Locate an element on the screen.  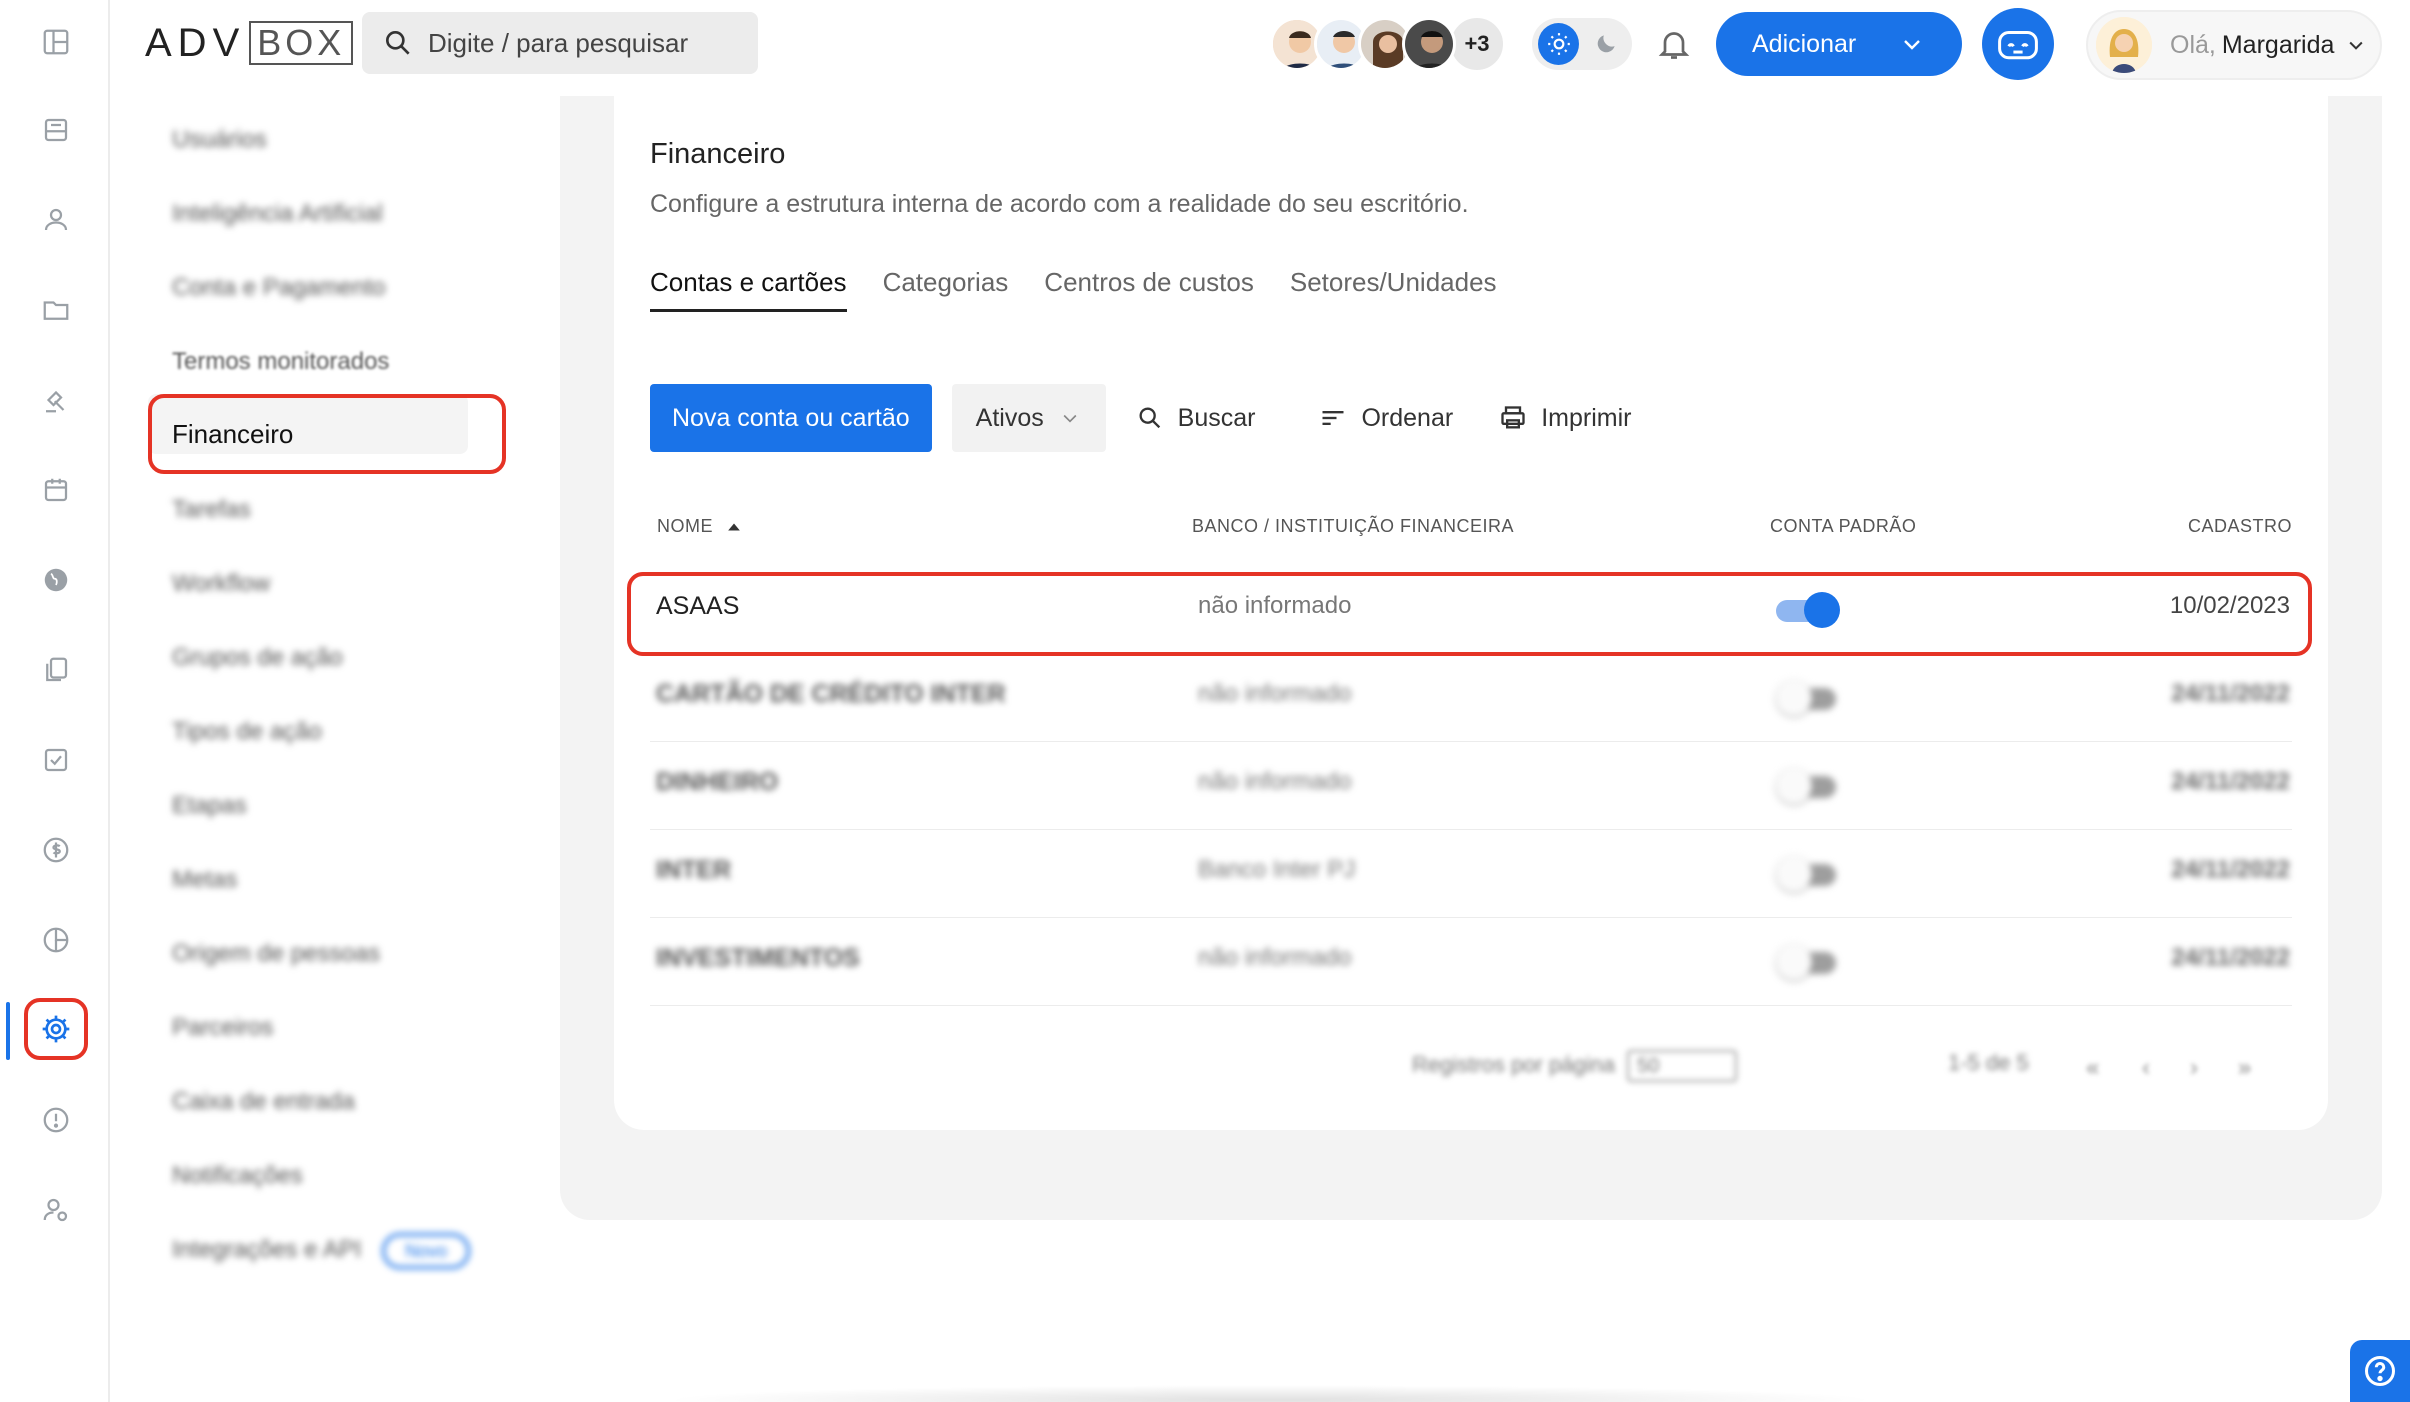
sort-ascending-icon is located at coordinates (733, 527).